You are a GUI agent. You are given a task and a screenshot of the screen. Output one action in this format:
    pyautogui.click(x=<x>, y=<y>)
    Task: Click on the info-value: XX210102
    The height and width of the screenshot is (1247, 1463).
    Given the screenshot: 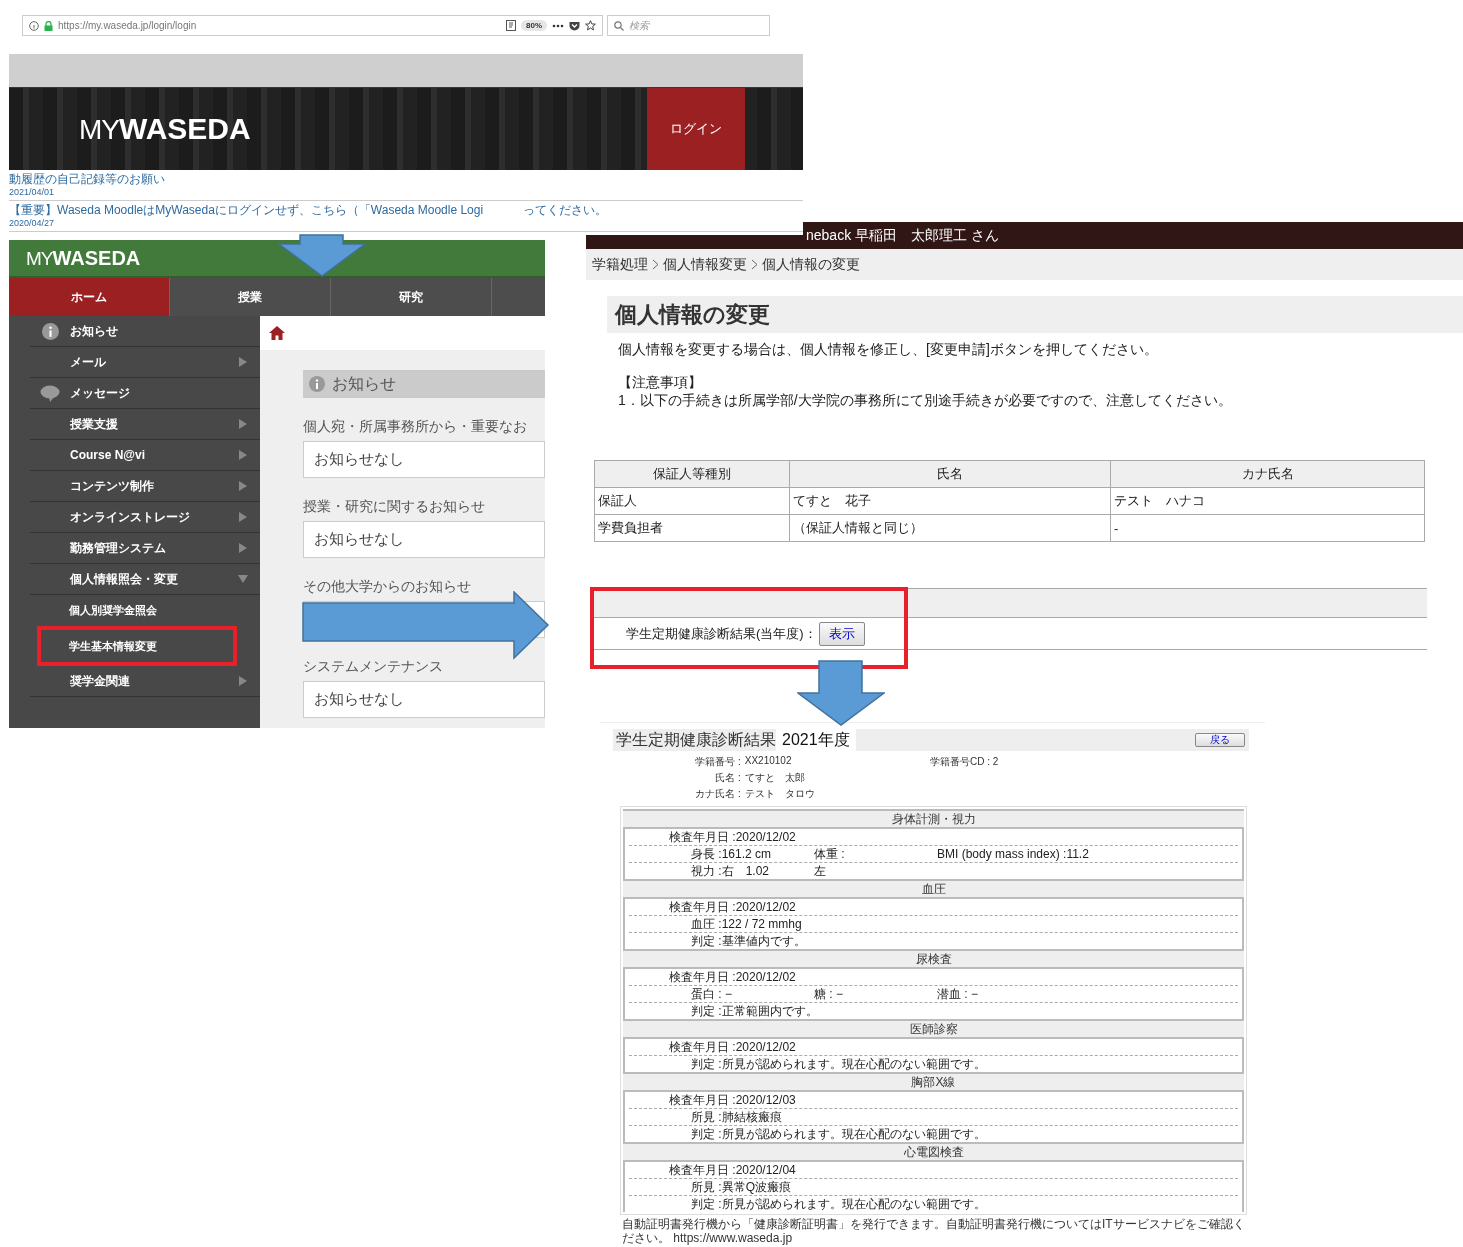 What is the action you would take?
    pyautogui.click(x=768, y=761)
    